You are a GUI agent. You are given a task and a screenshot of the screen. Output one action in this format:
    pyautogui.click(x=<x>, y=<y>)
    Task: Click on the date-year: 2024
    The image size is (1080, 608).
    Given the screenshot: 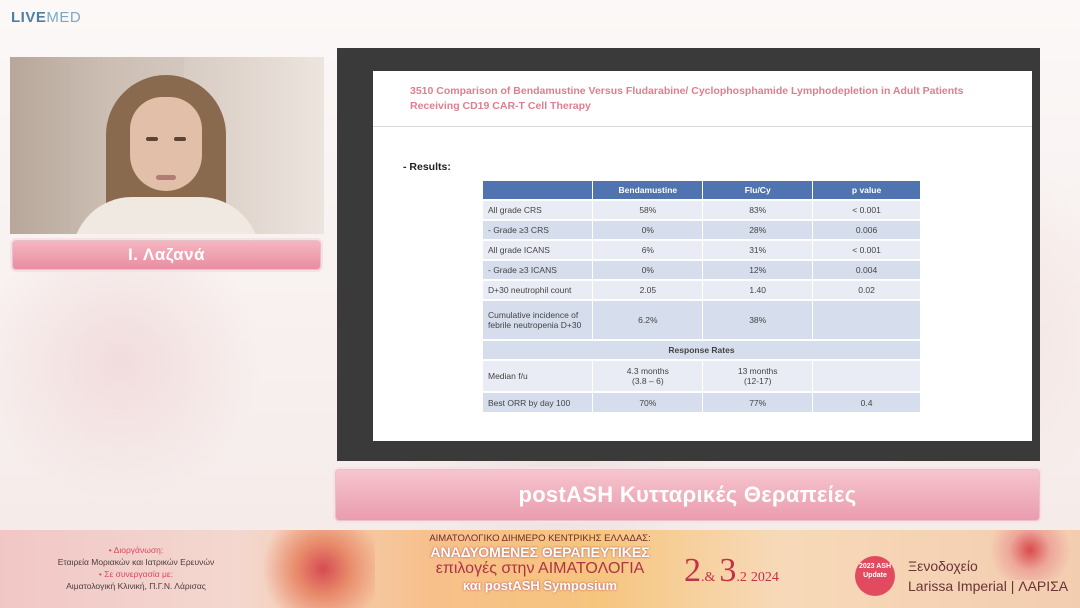 What is the action you would take?
    pyautogui.click(x=764, y=577)
    